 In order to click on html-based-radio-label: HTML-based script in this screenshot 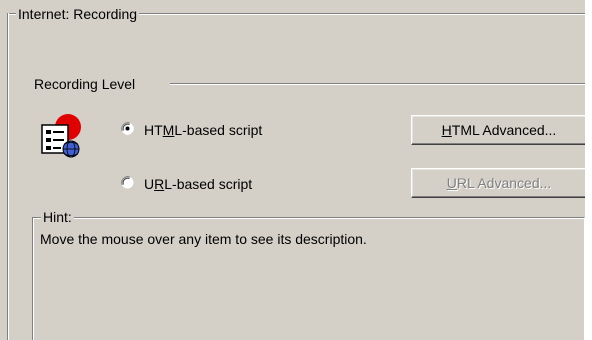, I will do `click(203, 130)`.